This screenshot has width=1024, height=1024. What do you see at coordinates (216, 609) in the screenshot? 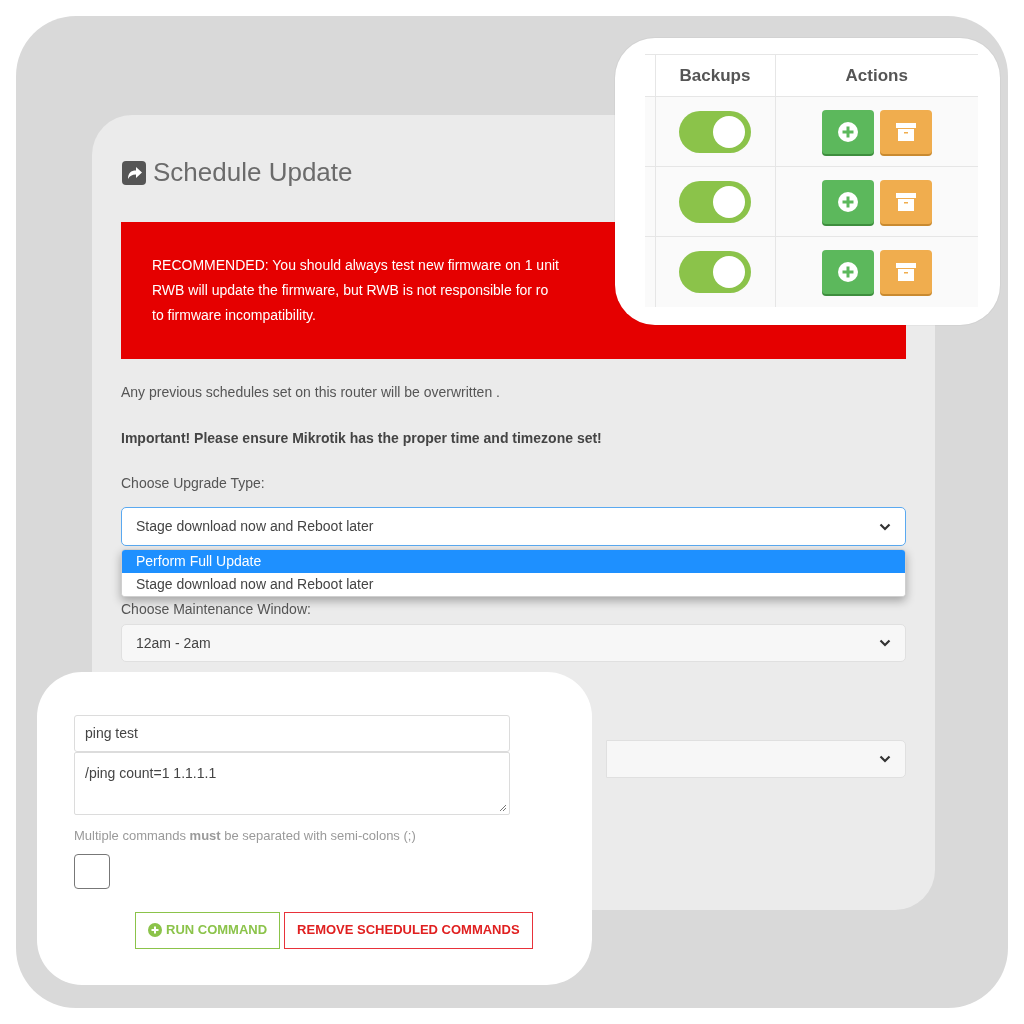
I see `maintenance-window-label: Choose Maintenance Window:` at bounding box center [216, 609].